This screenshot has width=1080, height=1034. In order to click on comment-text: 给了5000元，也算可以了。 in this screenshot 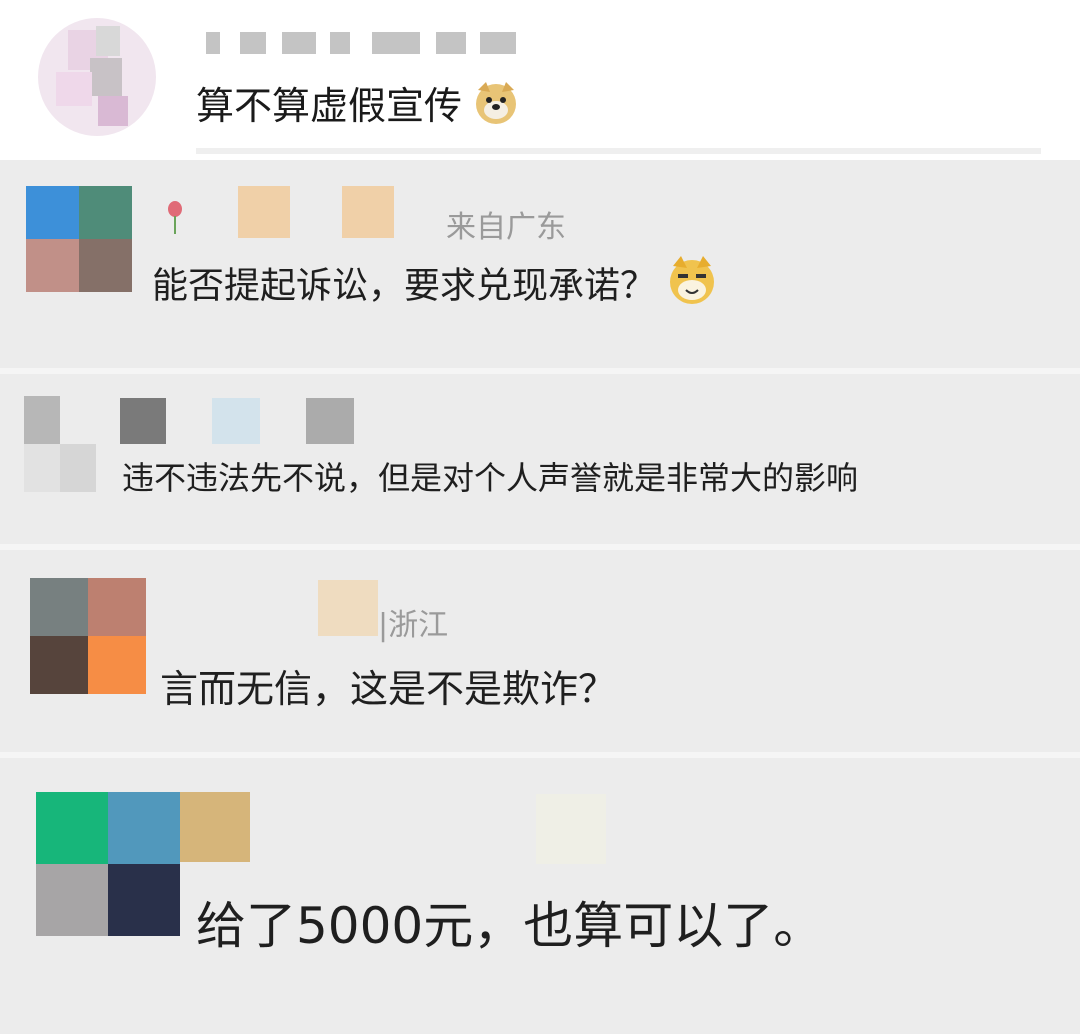, I will do `click(510, 926)`.